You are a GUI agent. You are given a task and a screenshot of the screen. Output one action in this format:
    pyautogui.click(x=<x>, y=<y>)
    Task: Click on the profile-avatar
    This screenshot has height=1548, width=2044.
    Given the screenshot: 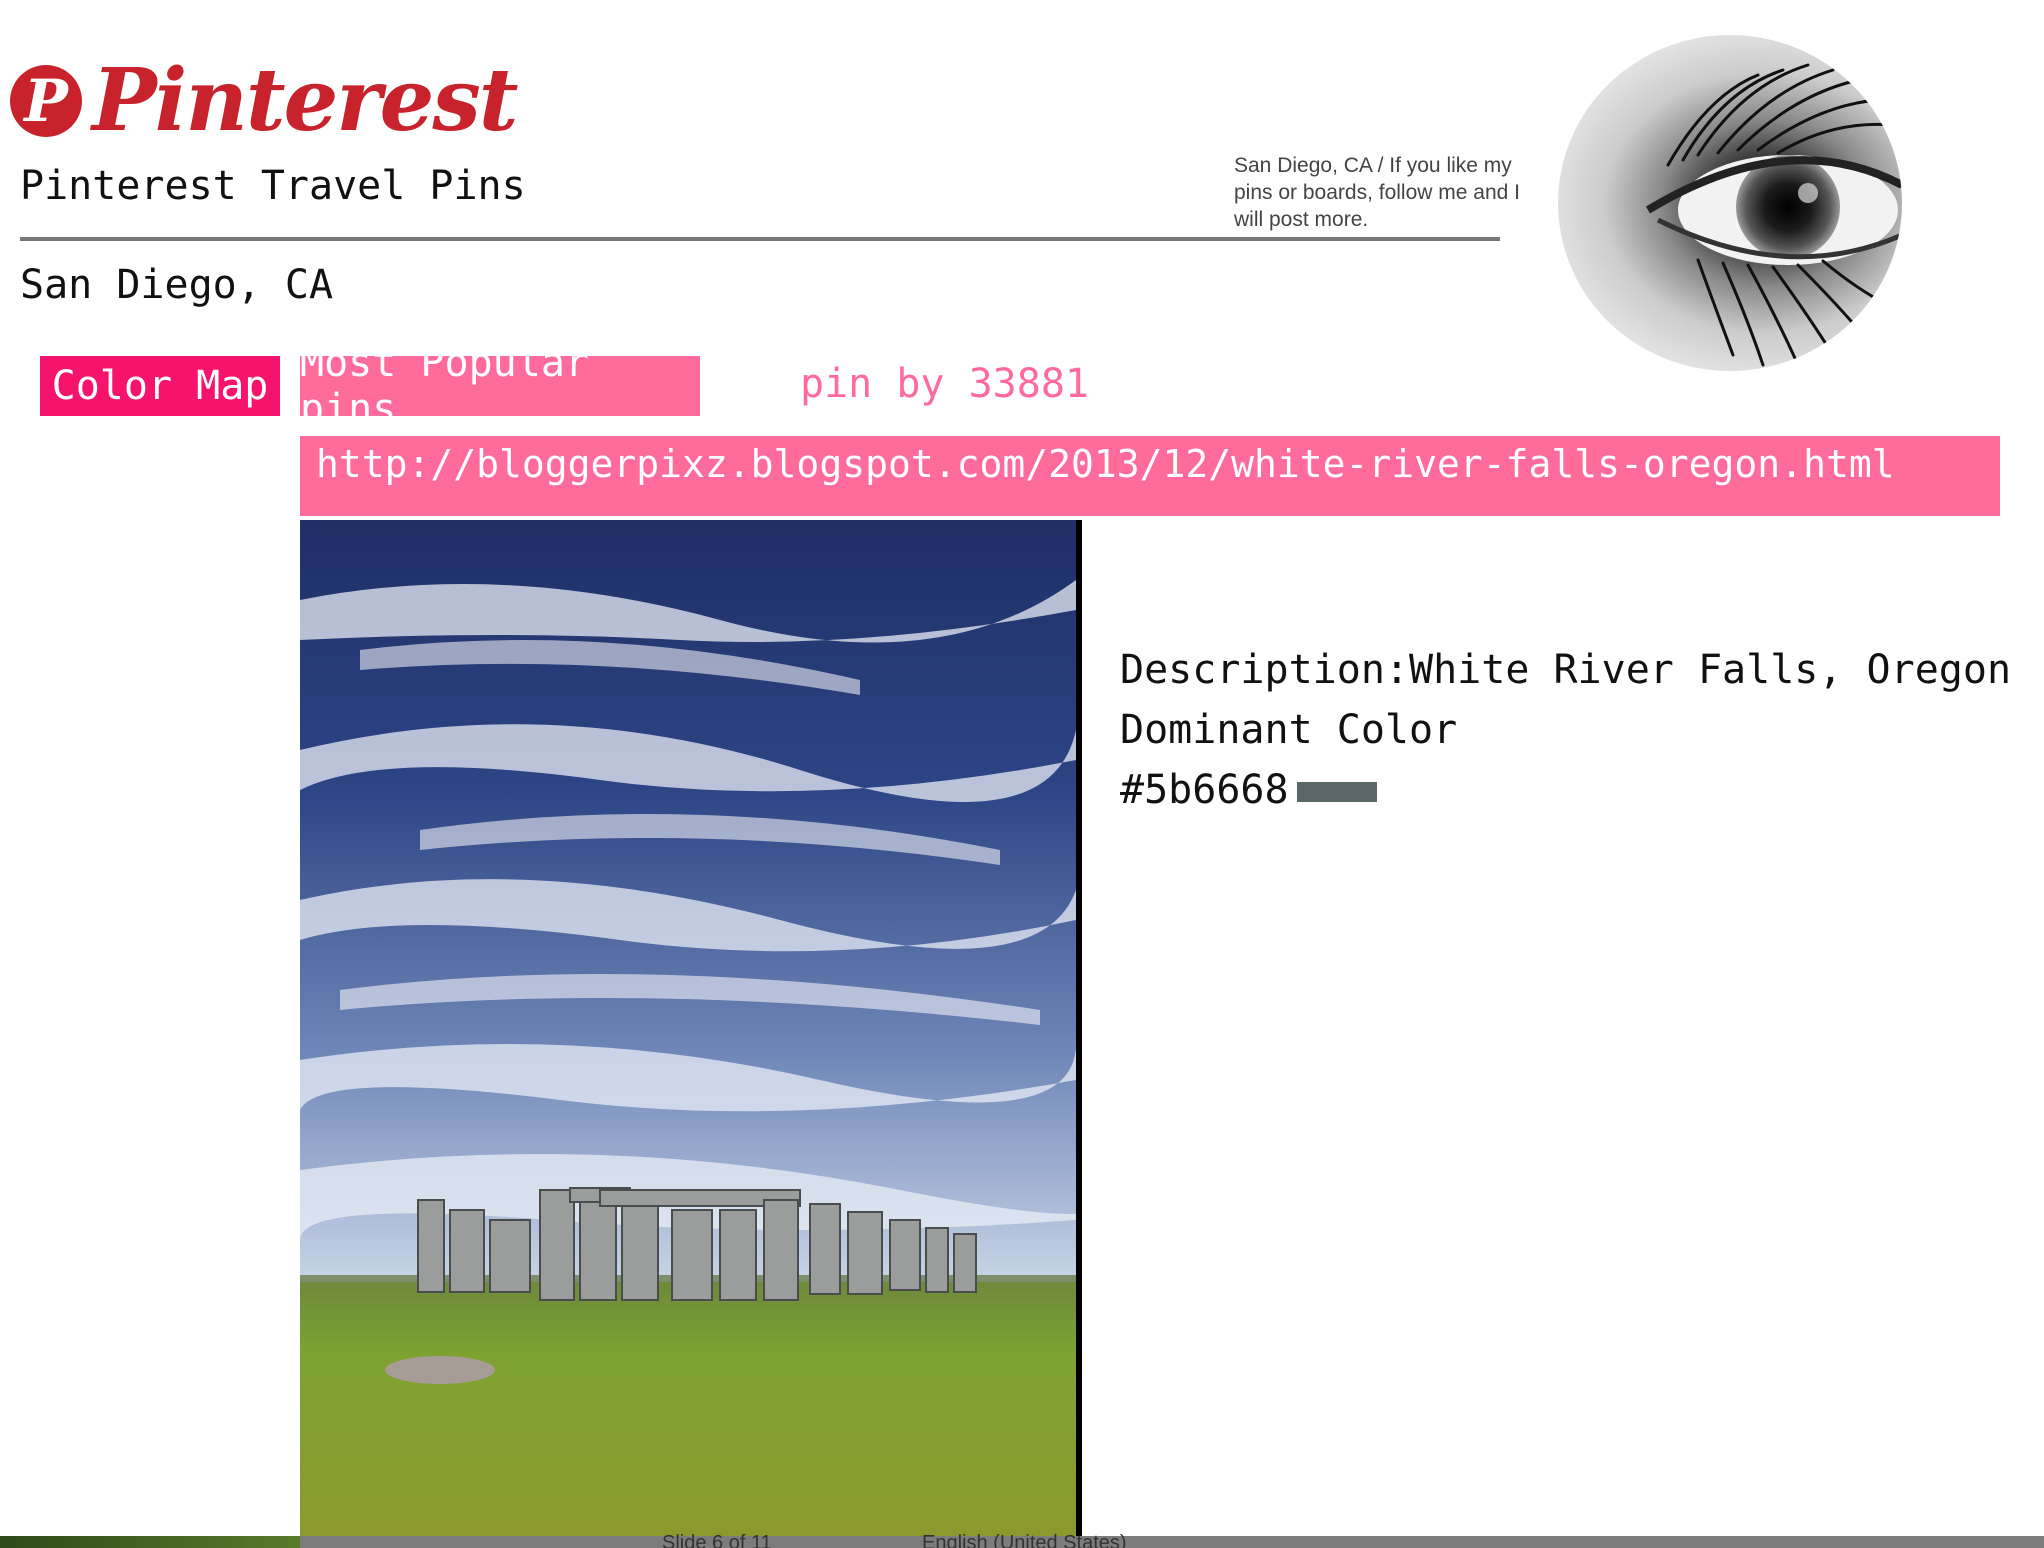 What is the action you would take?
    pyautogui.click(x=1730, y=203)
    